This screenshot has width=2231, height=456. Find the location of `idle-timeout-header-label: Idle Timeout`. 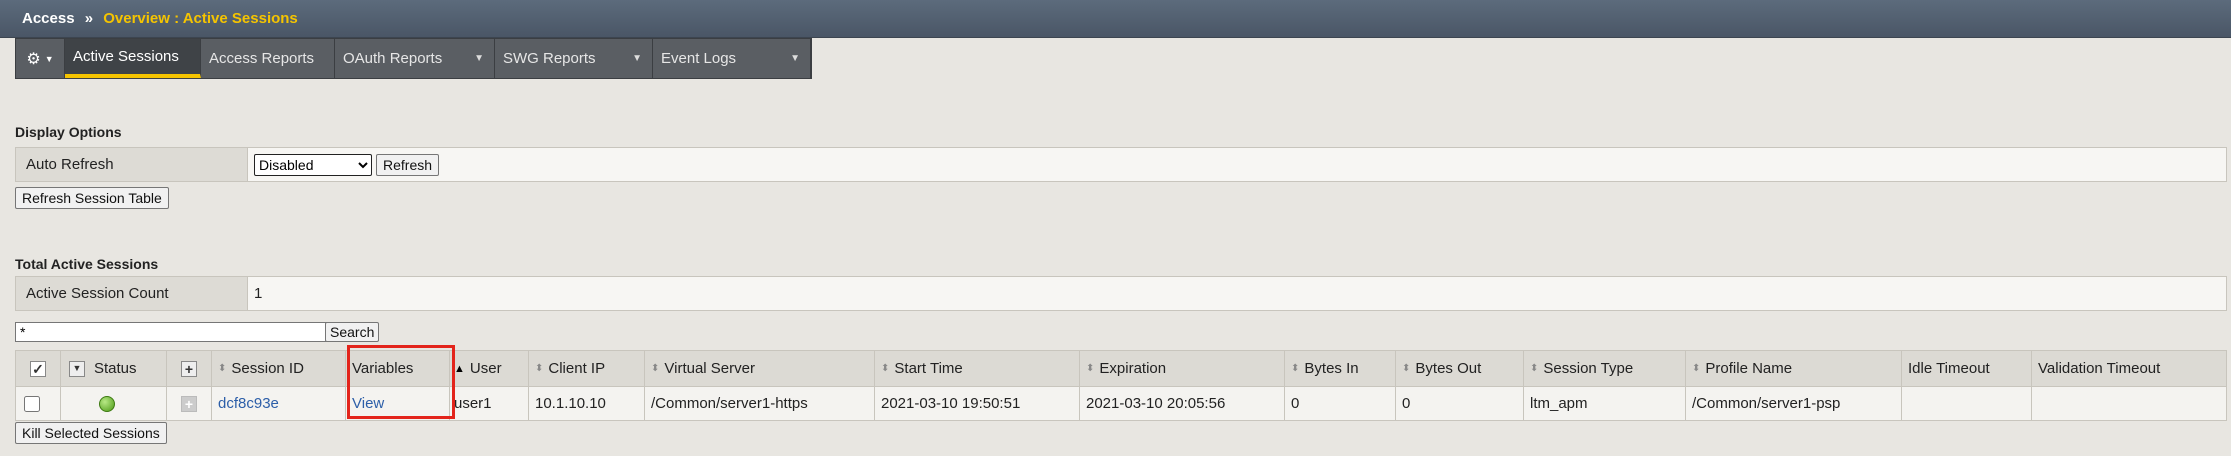

idle-timeout-header-label: Idle Timeout is located at coordinates (1949, 368).